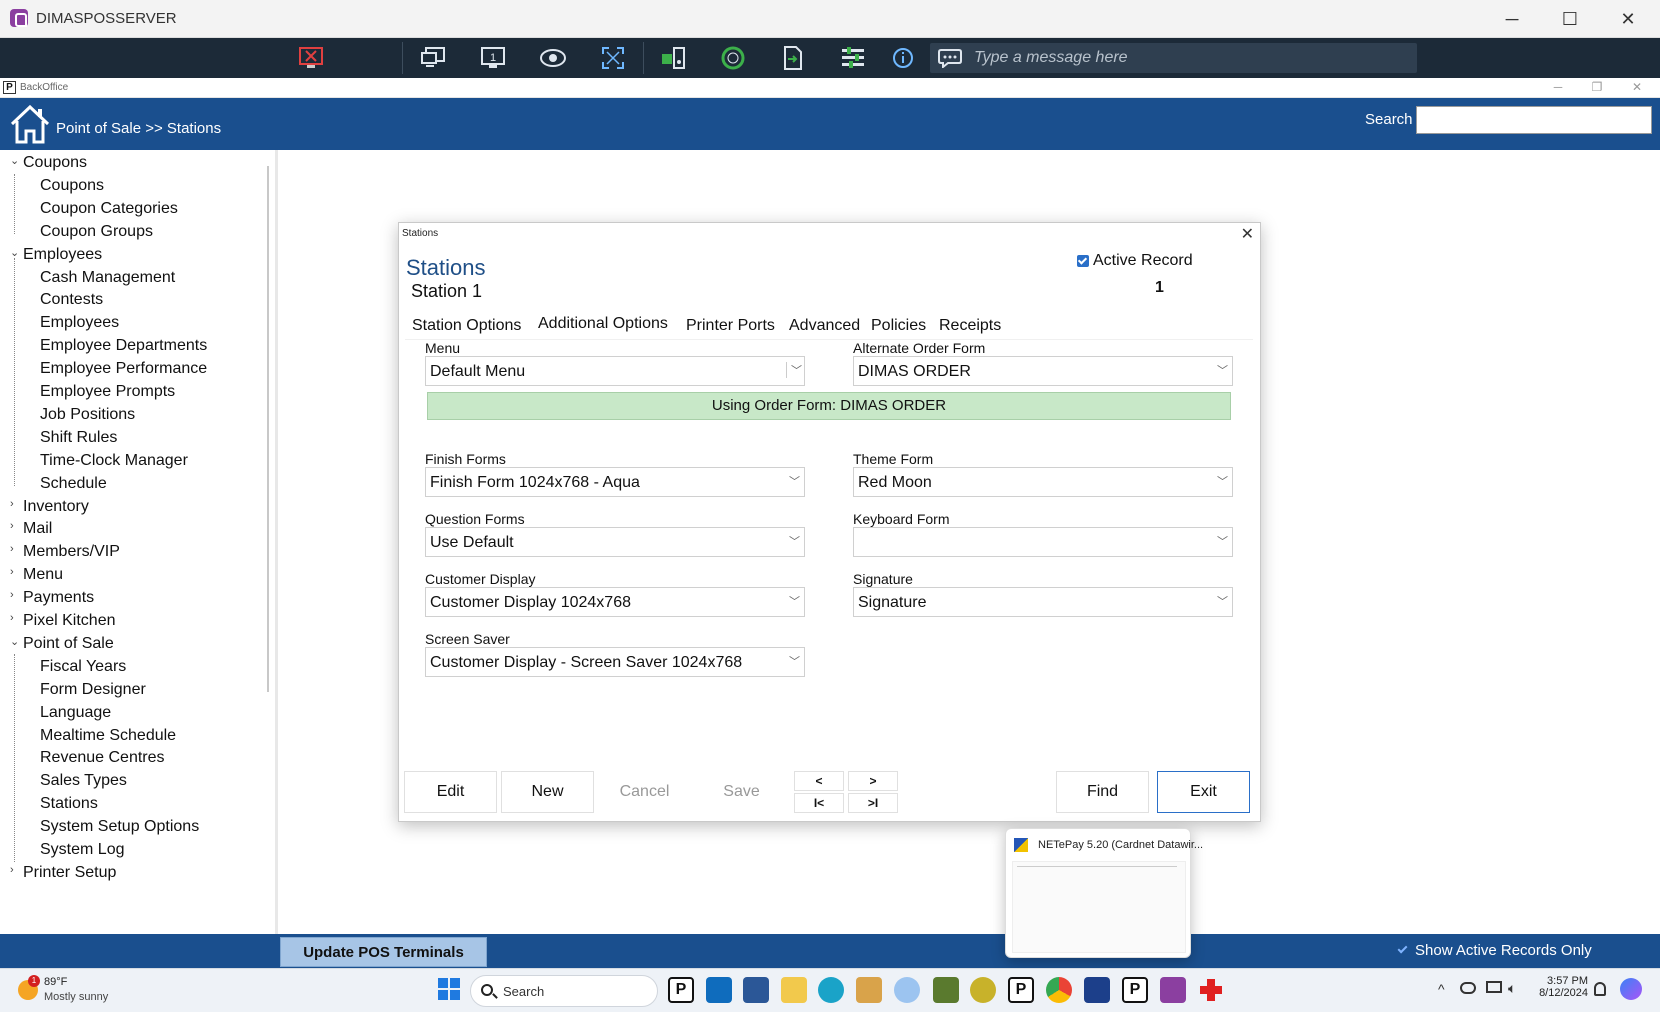 The width and height of the screenshot is (1660, 1012). I want to click on cloud-icon, so click(1468, 988).